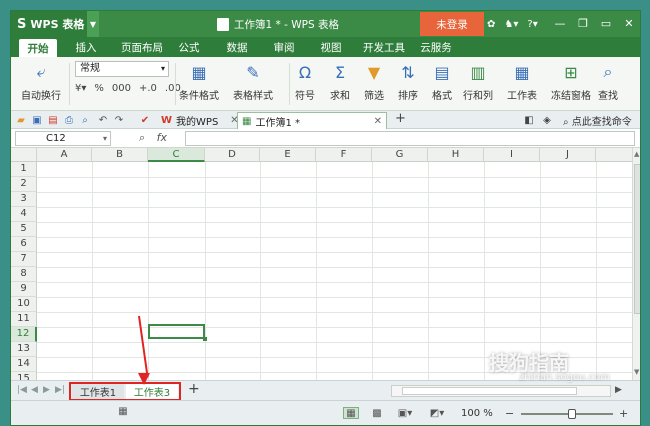 The image size is (650, 426). Describe the element at coordinates (21, 120) in the screenshot. I see `open-folder-icon: ▰` at that location.